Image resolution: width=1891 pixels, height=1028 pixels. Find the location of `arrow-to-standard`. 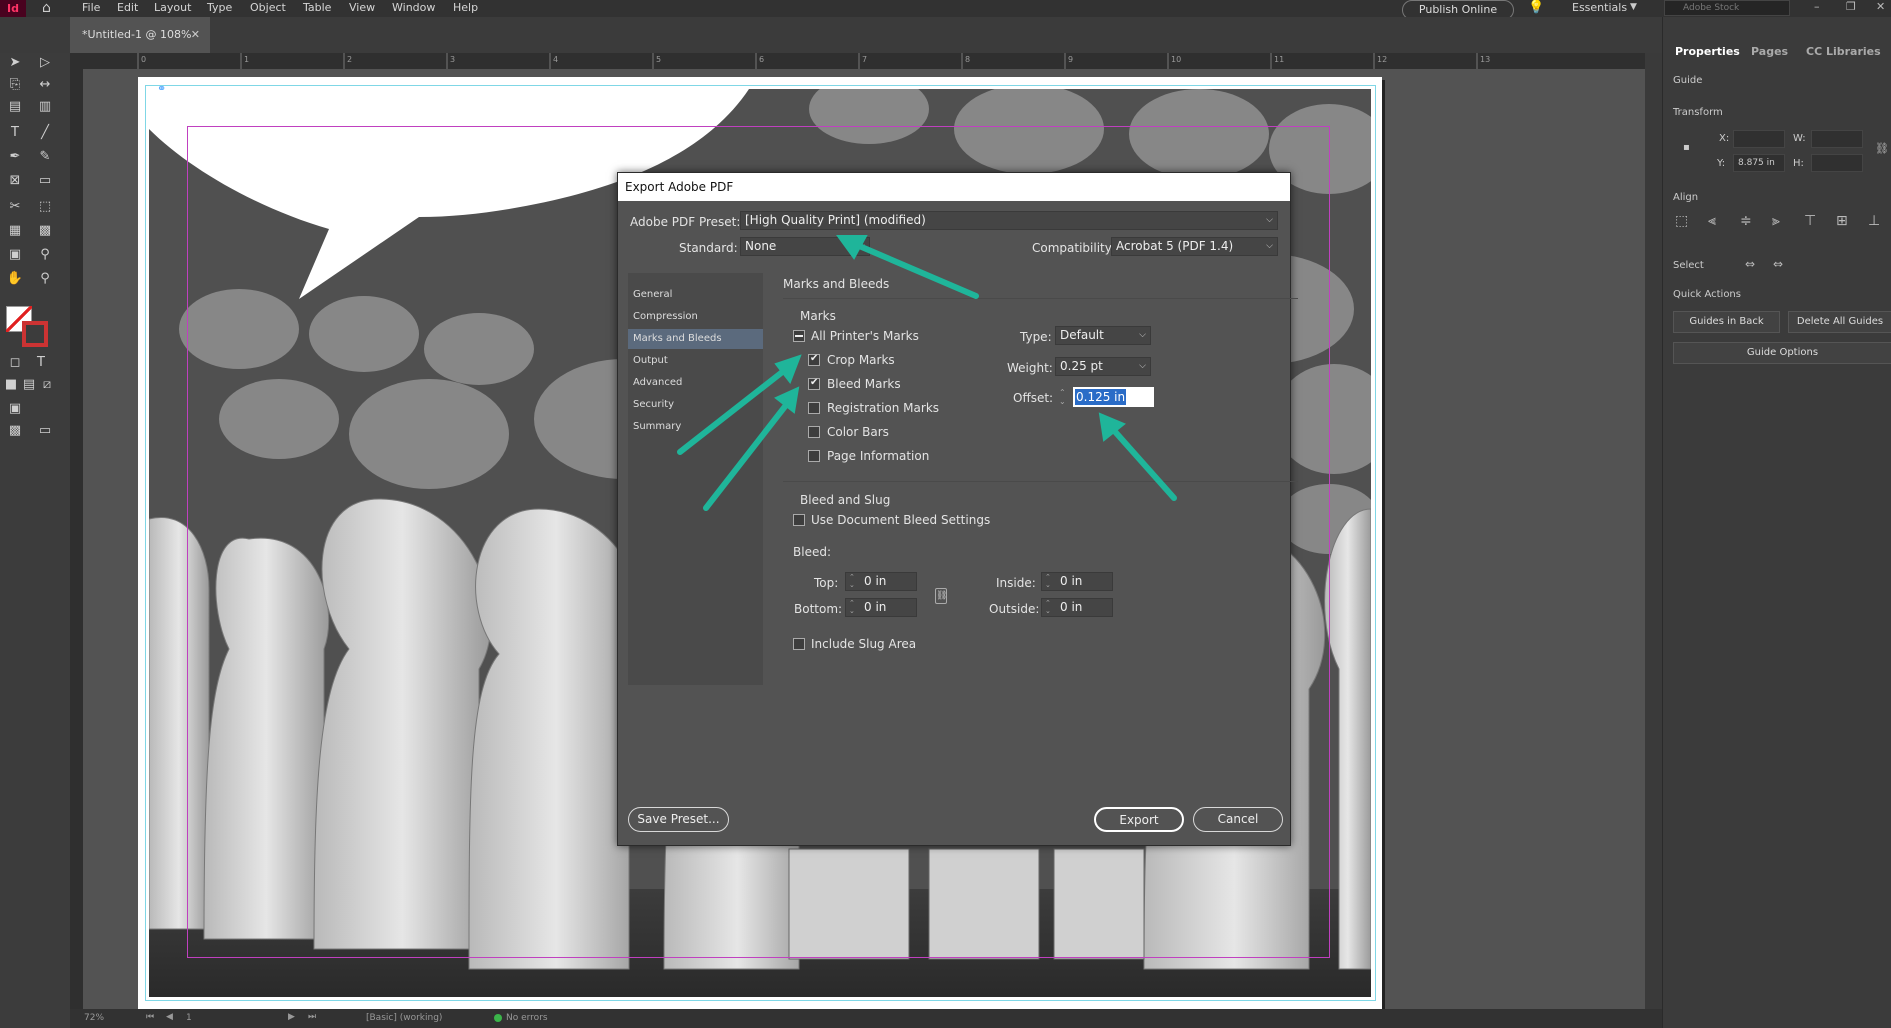

arrow-to-standard is located at coordinates (913, 269).